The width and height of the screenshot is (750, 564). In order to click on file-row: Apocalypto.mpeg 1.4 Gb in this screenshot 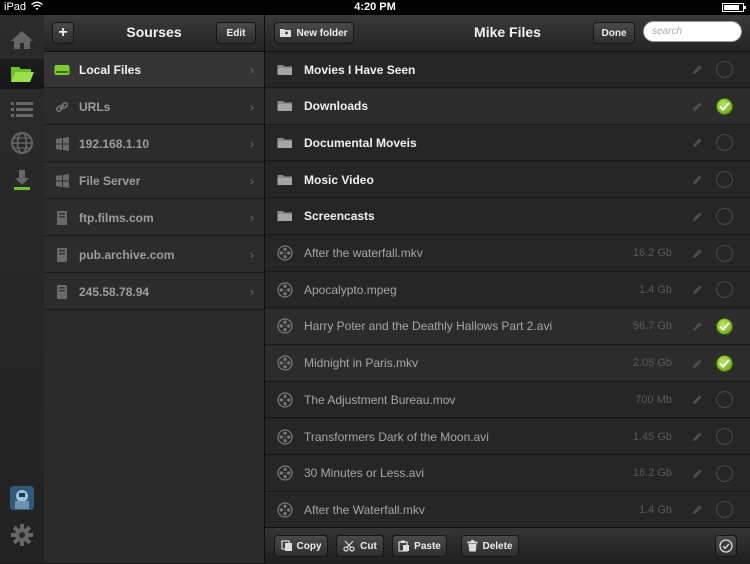, I will do `click(507, 290)`.